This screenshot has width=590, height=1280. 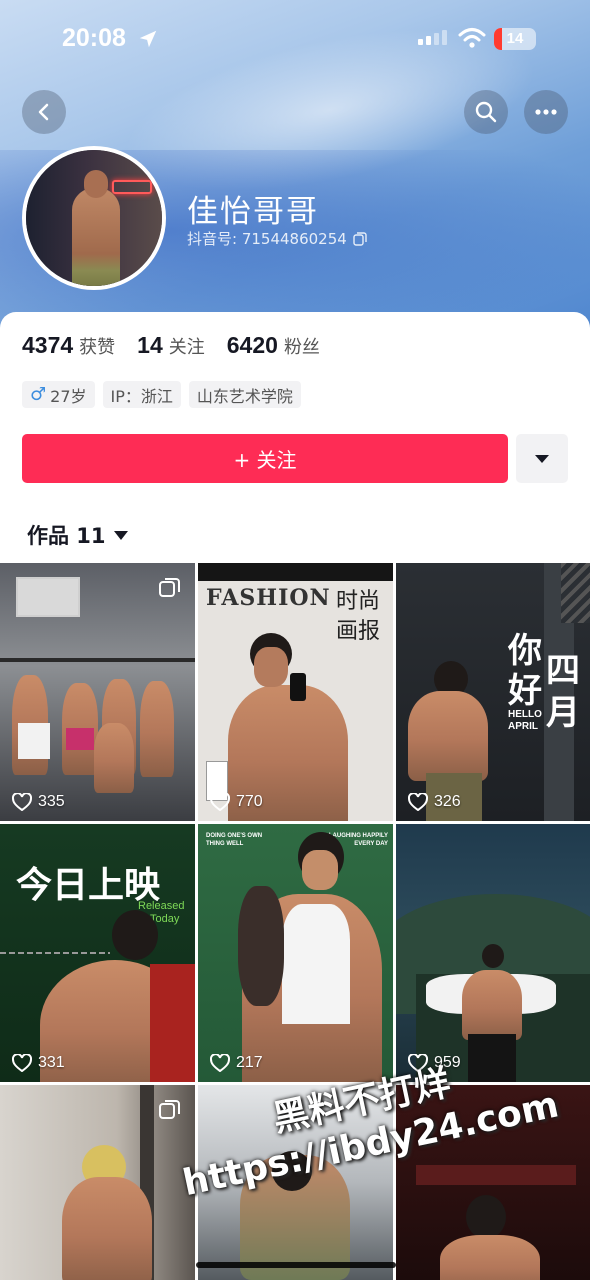 I want to click on cellular-signal-icon, so click(x=432, y=37).